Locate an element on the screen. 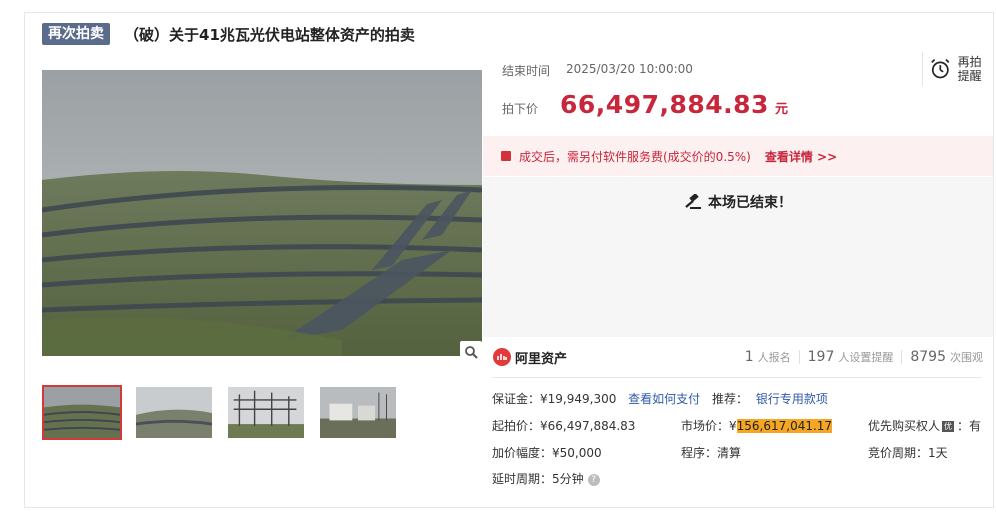  reauction-remind-button: 再拍提醒 is located at coordinates (953, 69).